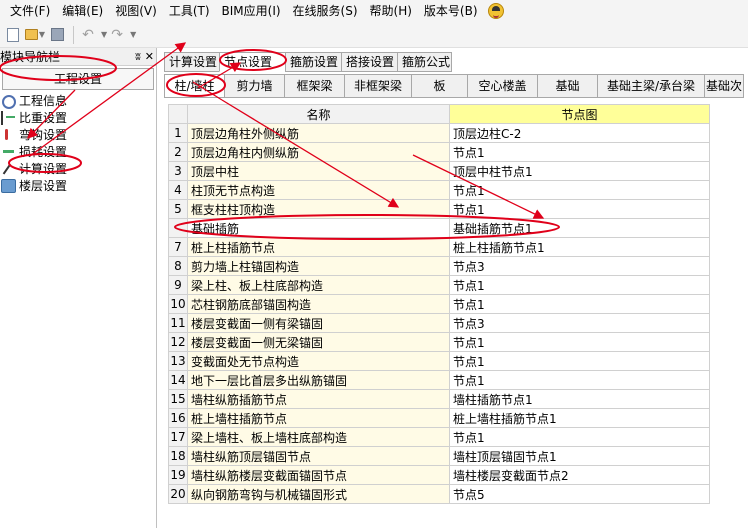 The image size is (748, 528). What do you see at coordinates (579, 399) in the screenshot?
I see `node-cell: 墙柱插筋节点1` at bounding box center [579, 399].